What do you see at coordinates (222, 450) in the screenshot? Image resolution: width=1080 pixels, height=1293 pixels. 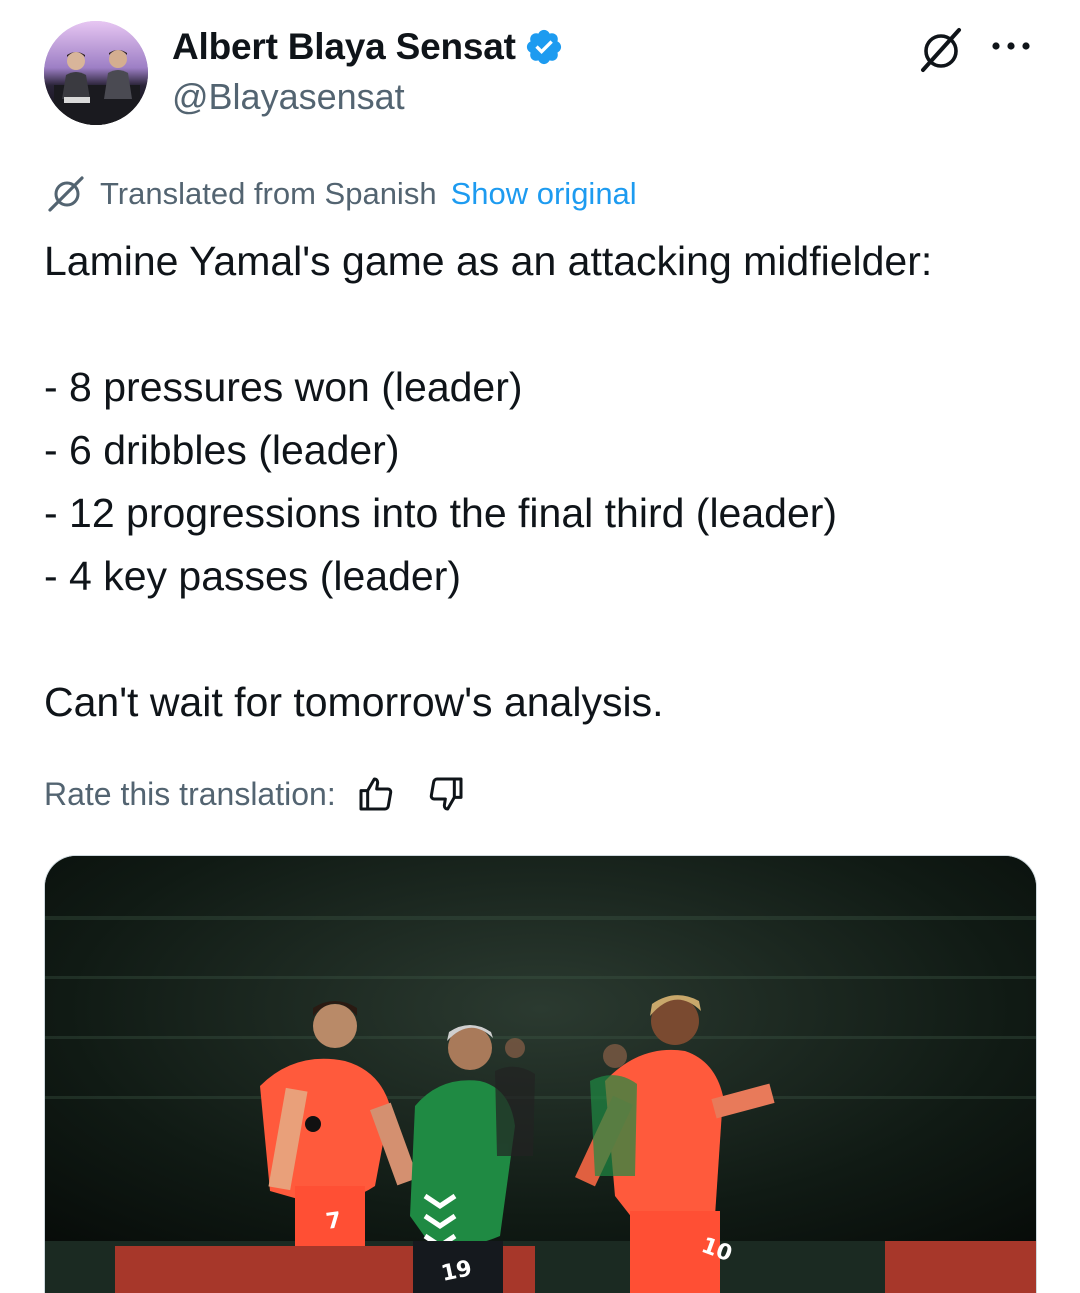 I see `stat-line: - 6 dribbles (leader)` at bounding box center [222, 450].